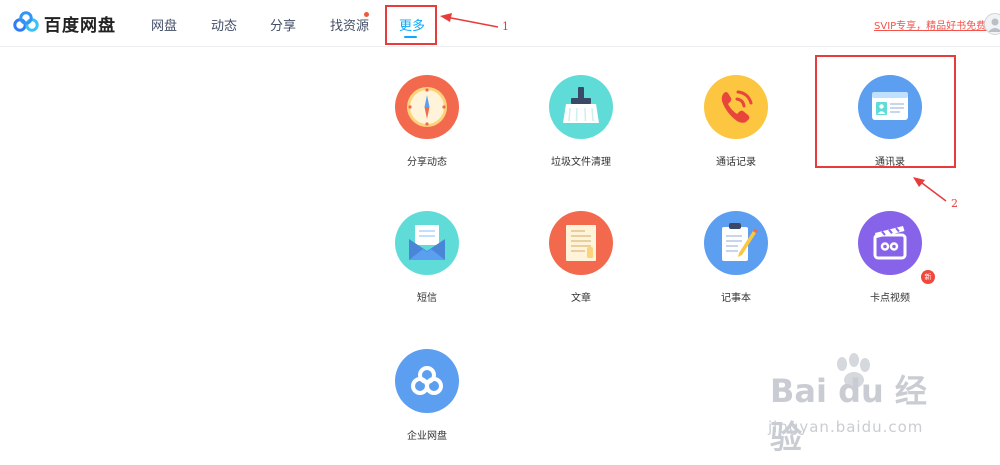 Image resolution: width=1000 pixels, height=465 pixels. What do you see at coordinates (848, 414) in the screenshot?
I see `watermark-logo-text: Bai du 经验` at bounding box center [848, 414].